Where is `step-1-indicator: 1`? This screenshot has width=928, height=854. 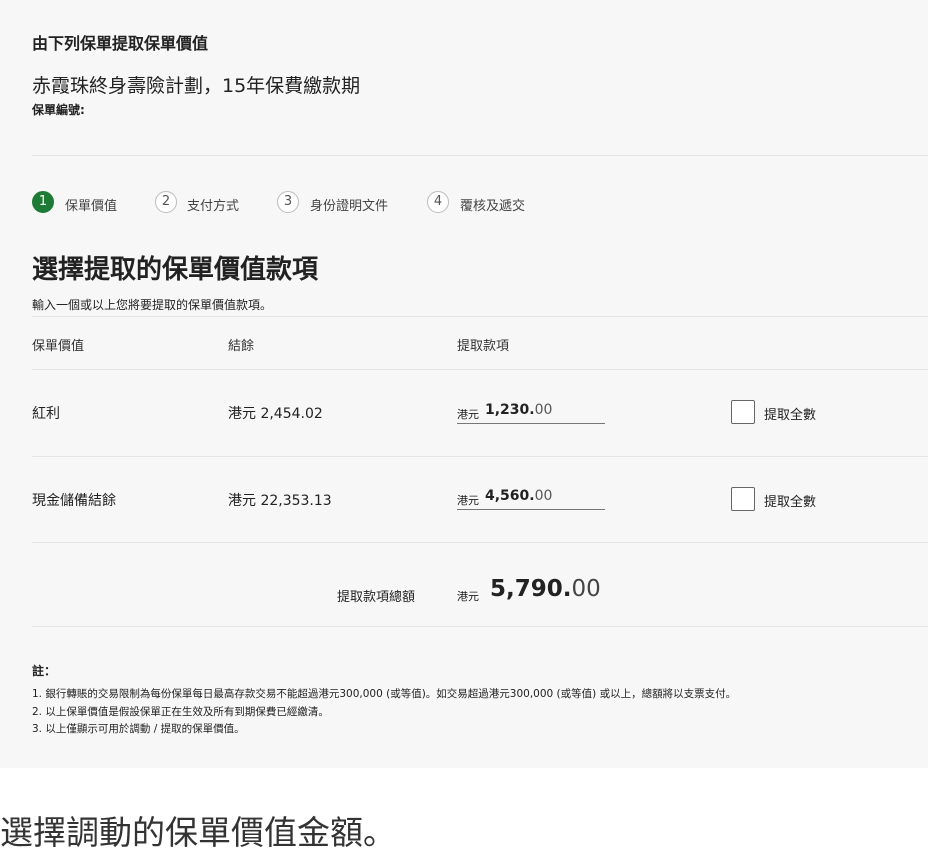 step-1-indicator: 1 is located at coordinates (43, 202).